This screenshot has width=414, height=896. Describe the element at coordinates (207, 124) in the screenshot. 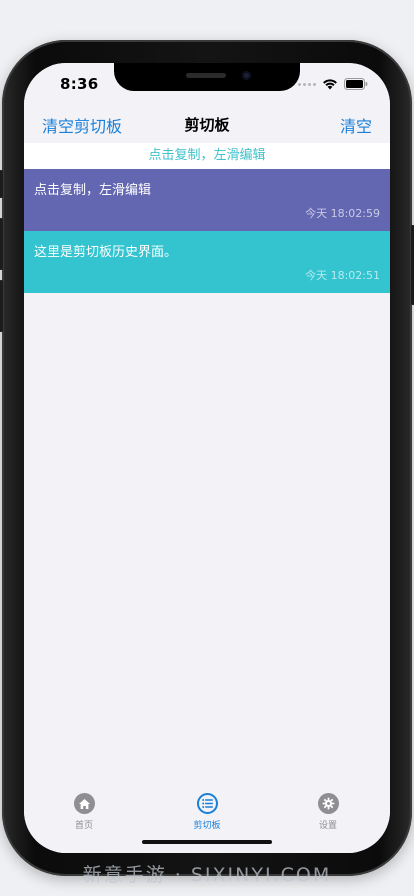

I see `navigation-bar: 清空剪切板 剪切板 清空` at that location.